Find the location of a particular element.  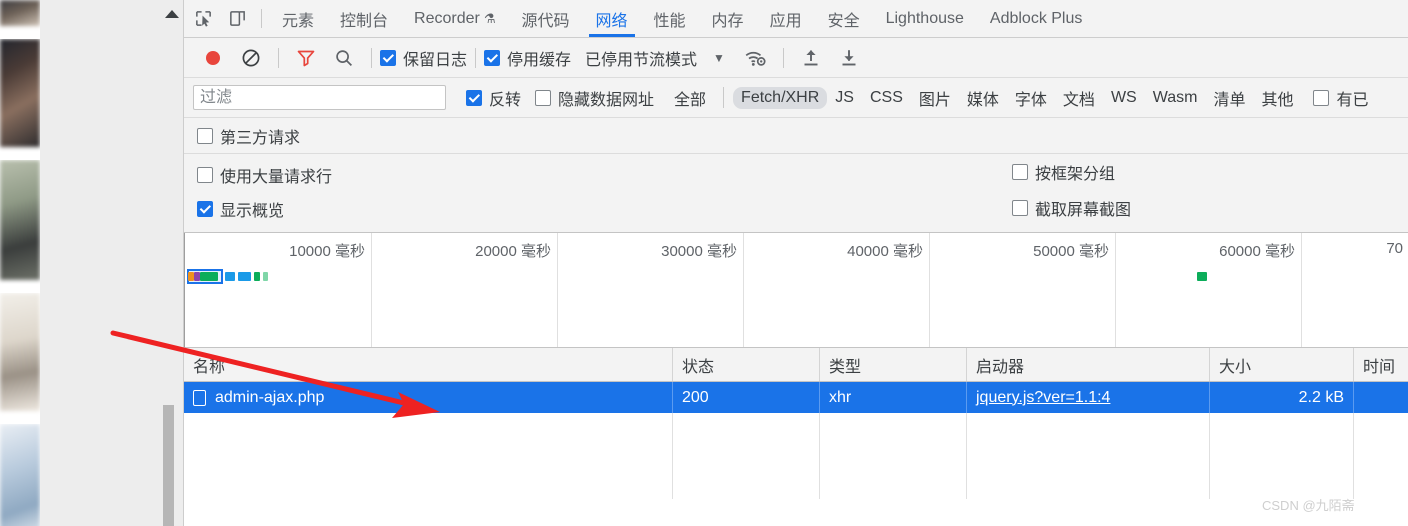

tab-performance: 性能 is located at coordinates (670, 18).